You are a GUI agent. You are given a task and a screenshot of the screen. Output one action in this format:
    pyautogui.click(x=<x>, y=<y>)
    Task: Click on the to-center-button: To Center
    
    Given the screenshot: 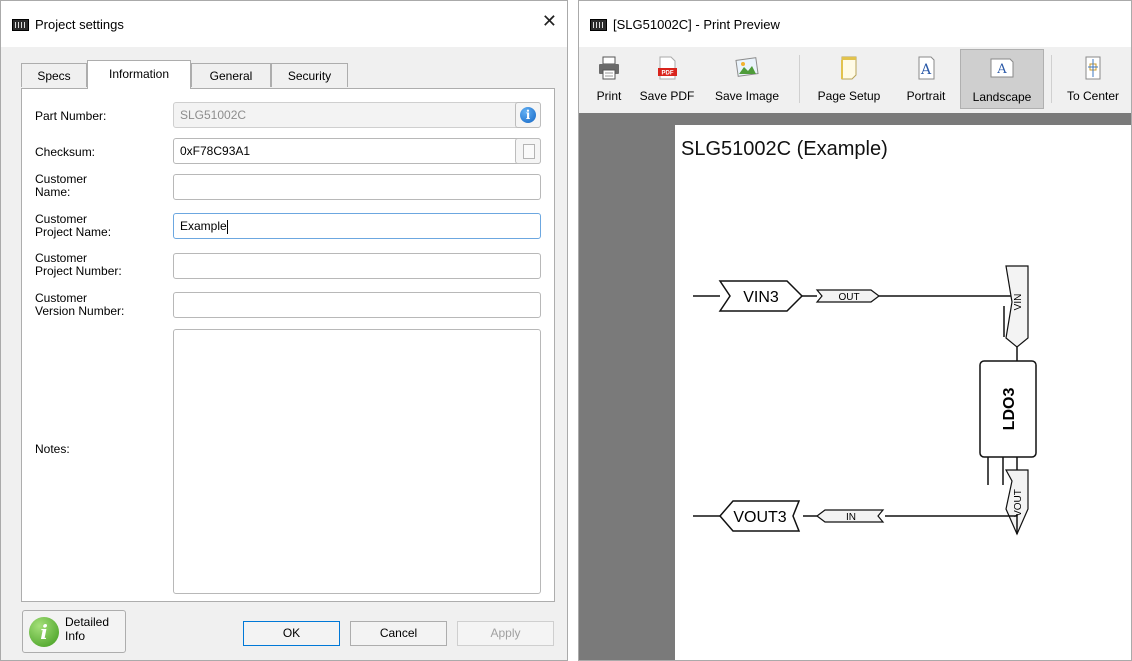 What is the action you would take?
    pyautogui.click(x=1093, y=79)
    